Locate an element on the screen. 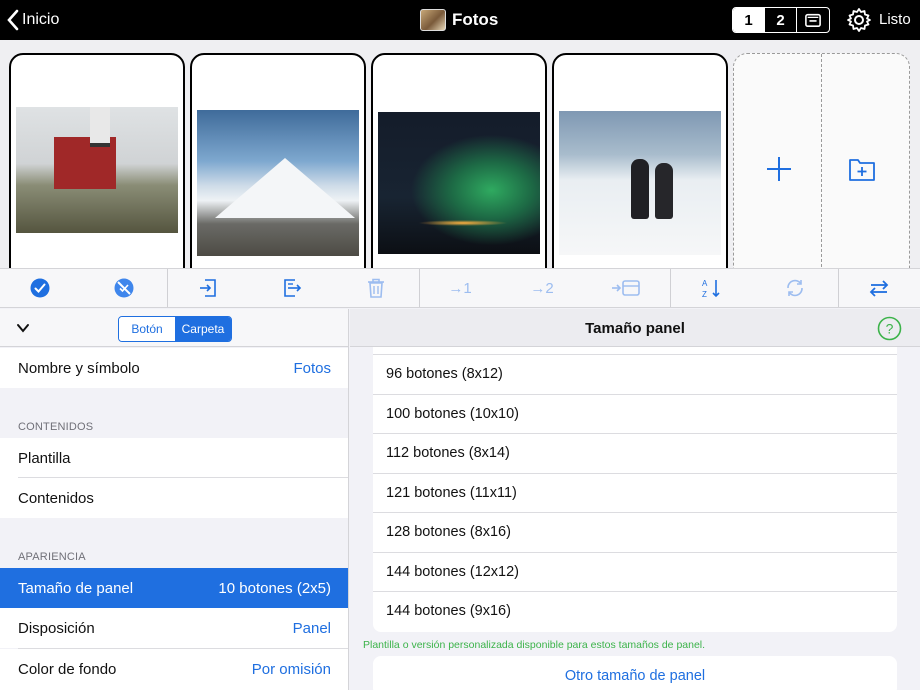 The height and width of the screenshot is (690, 920). page-switcher: 1 2 is located at coordinates (781, 20).